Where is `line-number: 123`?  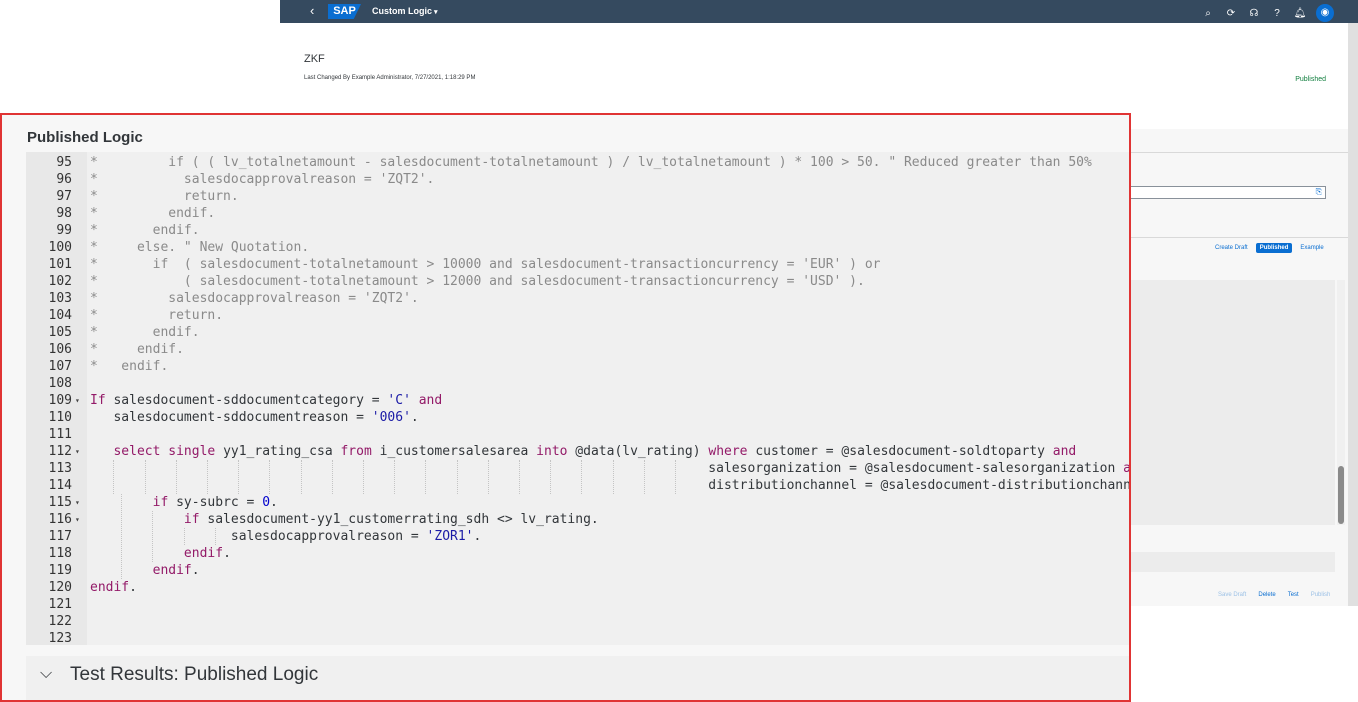 line-number: 123 is located at coordinates (60, 638).